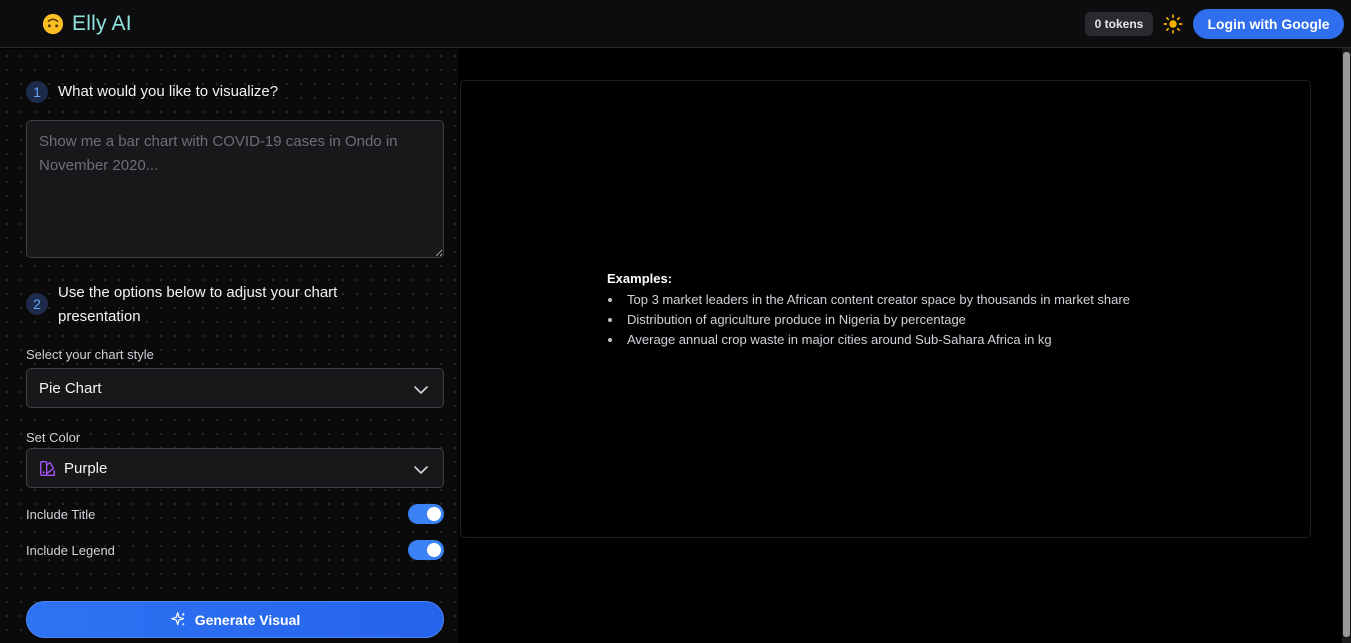 This screenshot has height=643, width=1351. I want to click on step-1-title: What would you like to visualize?, so click(168, 91).